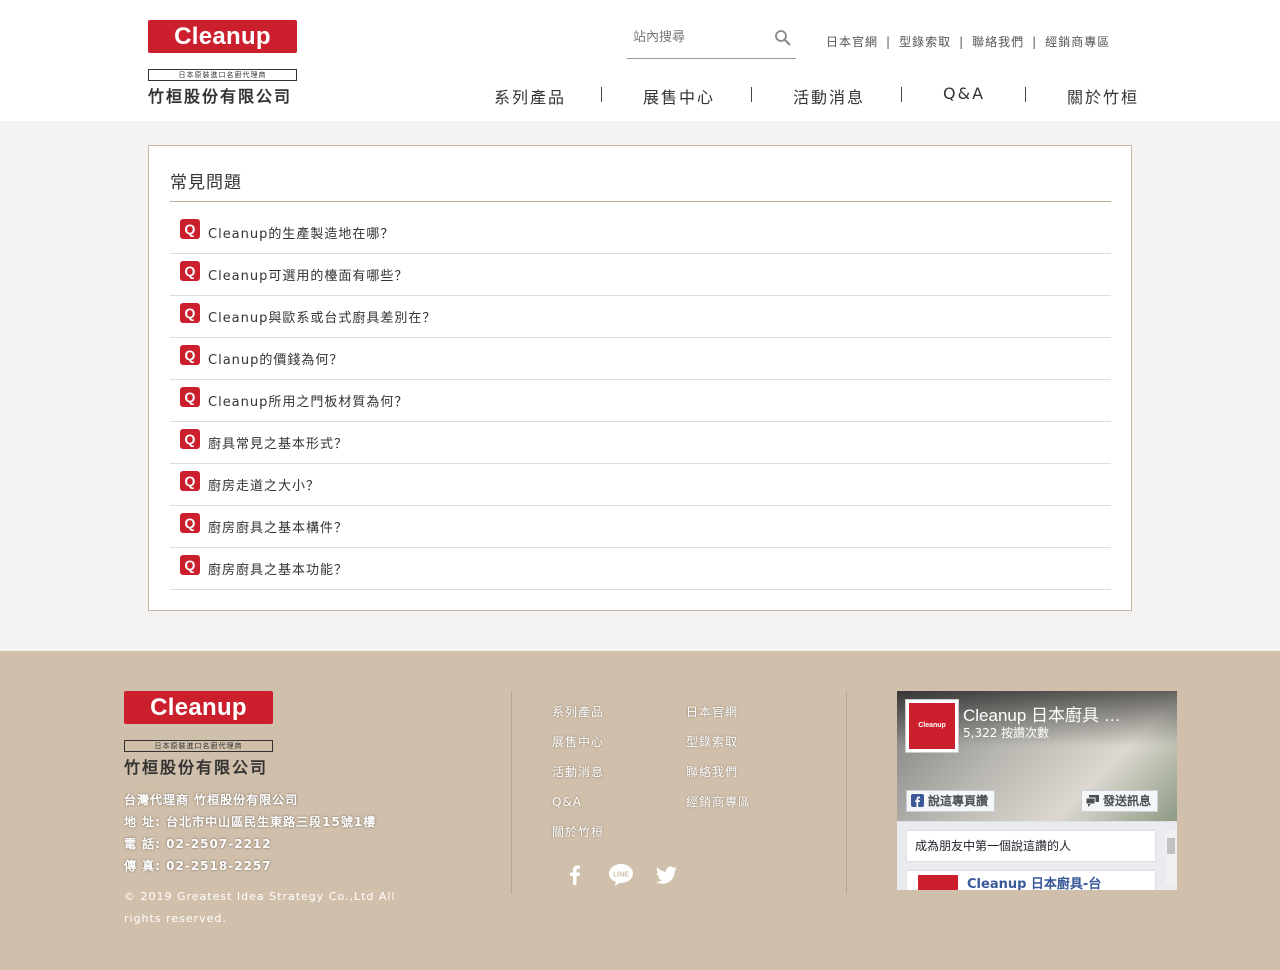 Image resolution: width=1280 pixels, height=970 pixels. What do you see at coordinates (199, 734) in the screenshot?
I see `footer-logo: Cleanup 日本原裝進口名廚代理商 竹桓股份有限公司` at bounding box center [199, 734].